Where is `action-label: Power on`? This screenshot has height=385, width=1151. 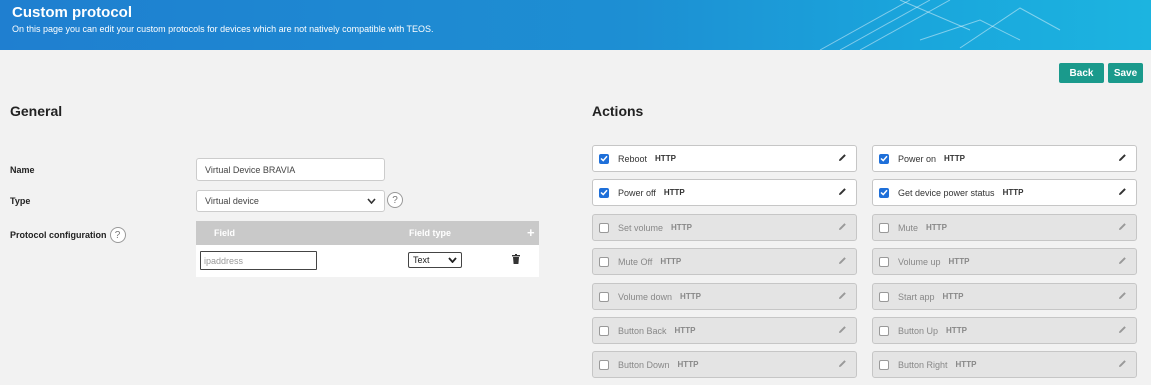 action-label: Power on is located at coordinates (917, 158).